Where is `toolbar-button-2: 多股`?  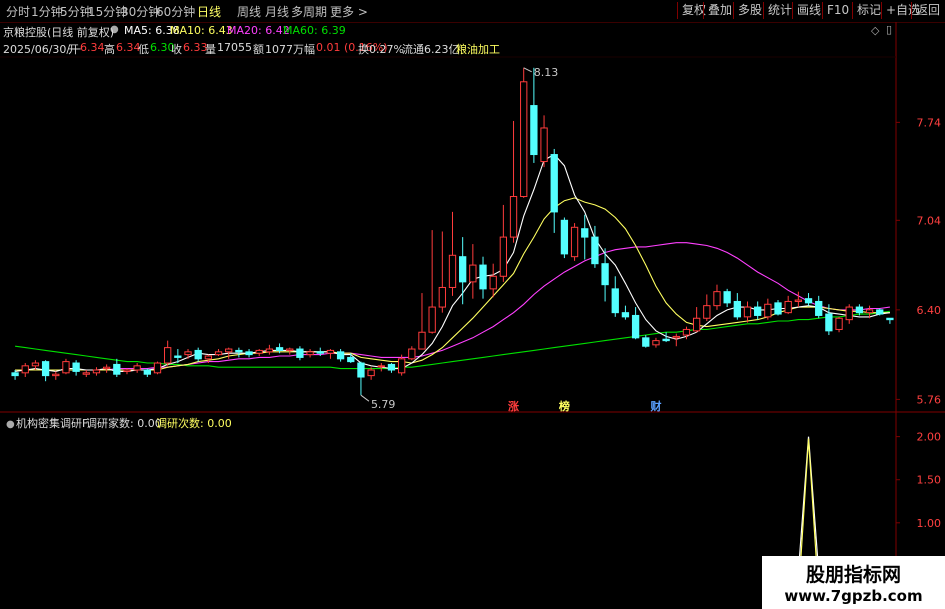 toolbar-button-2: 多股 is located at coordinates (749, 10).